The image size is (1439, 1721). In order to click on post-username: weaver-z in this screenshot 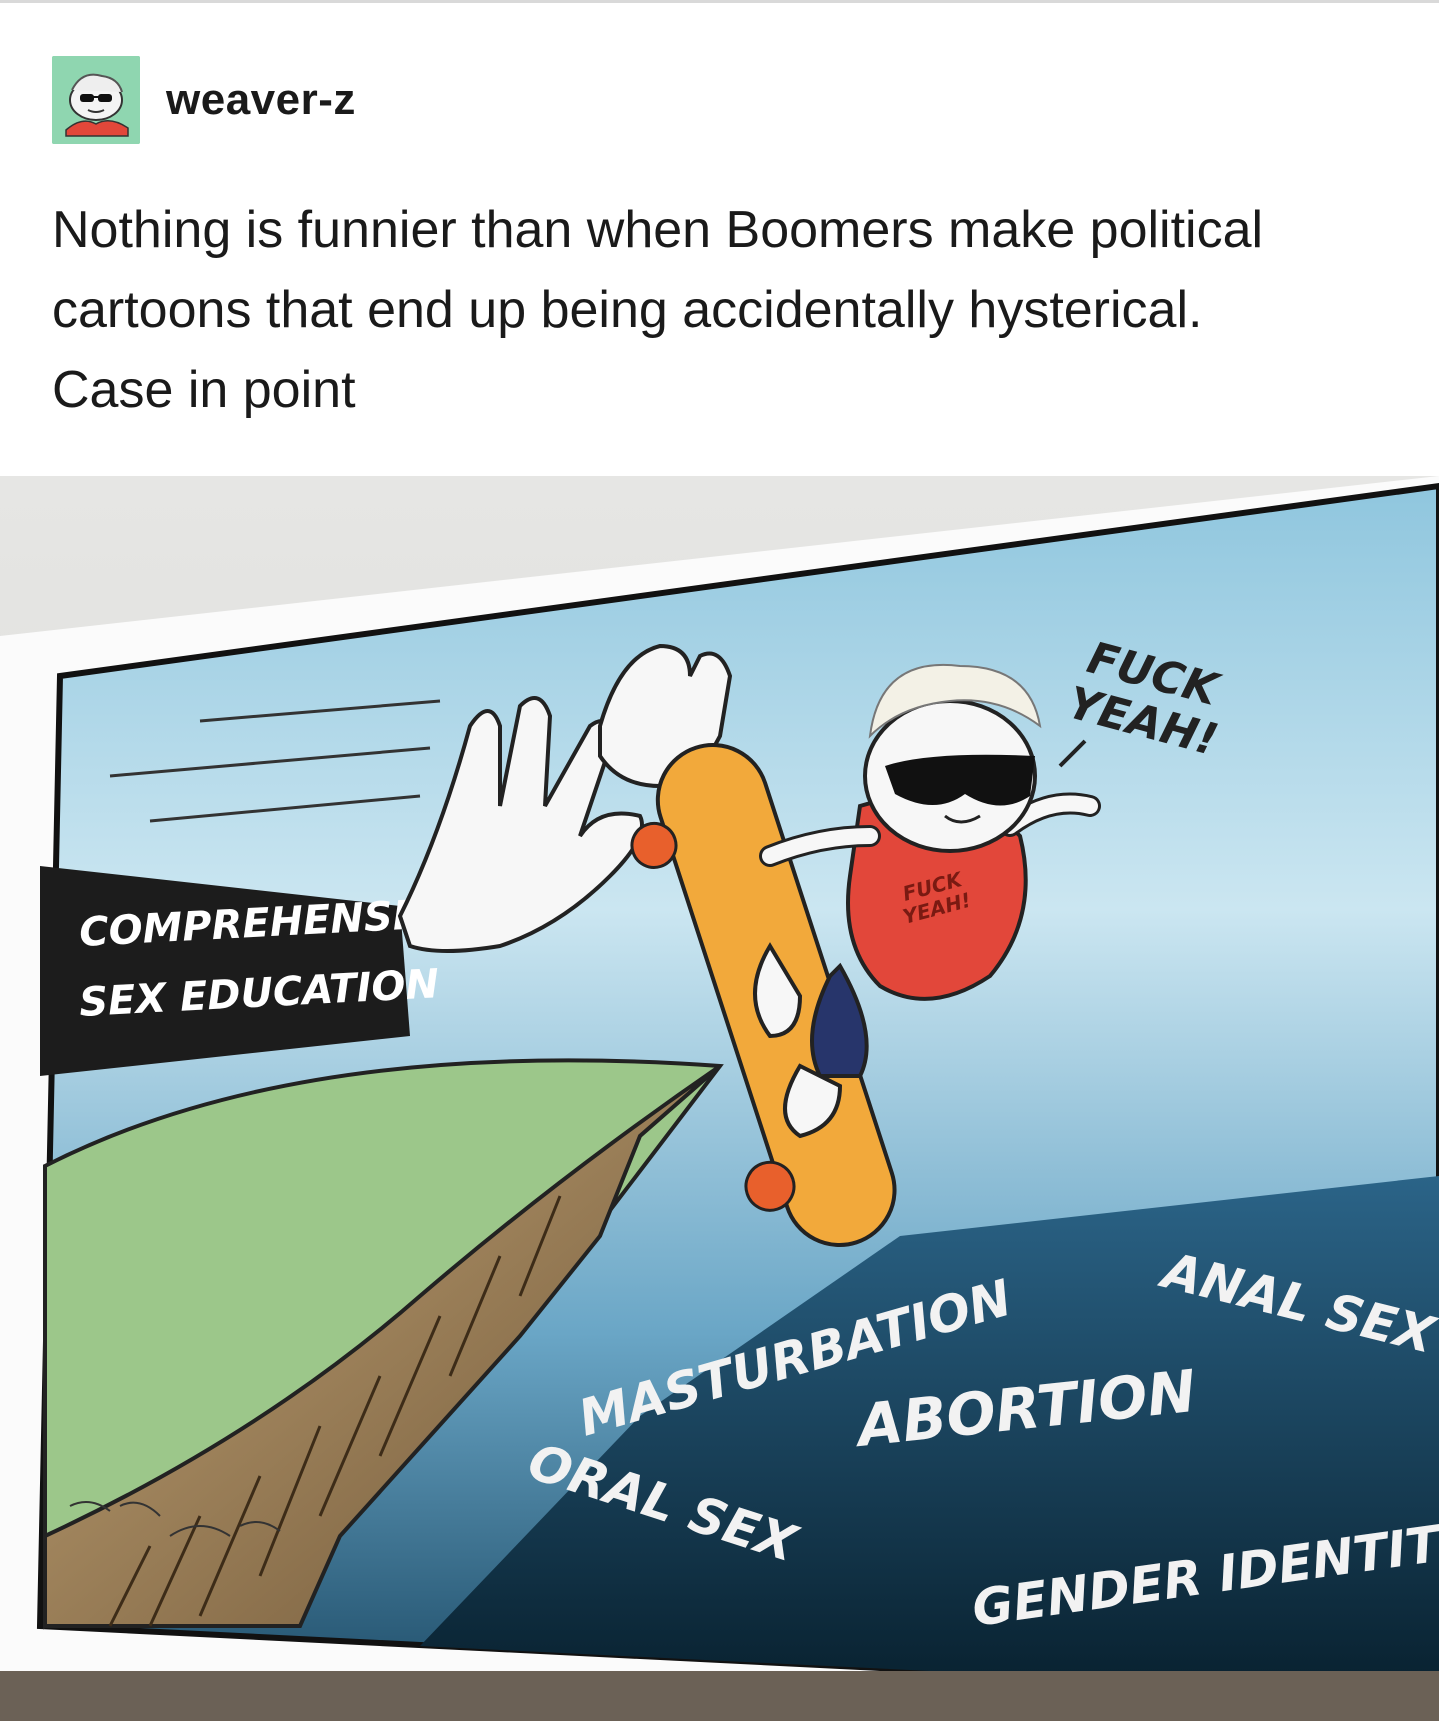, I will do `click(261, 100)`.